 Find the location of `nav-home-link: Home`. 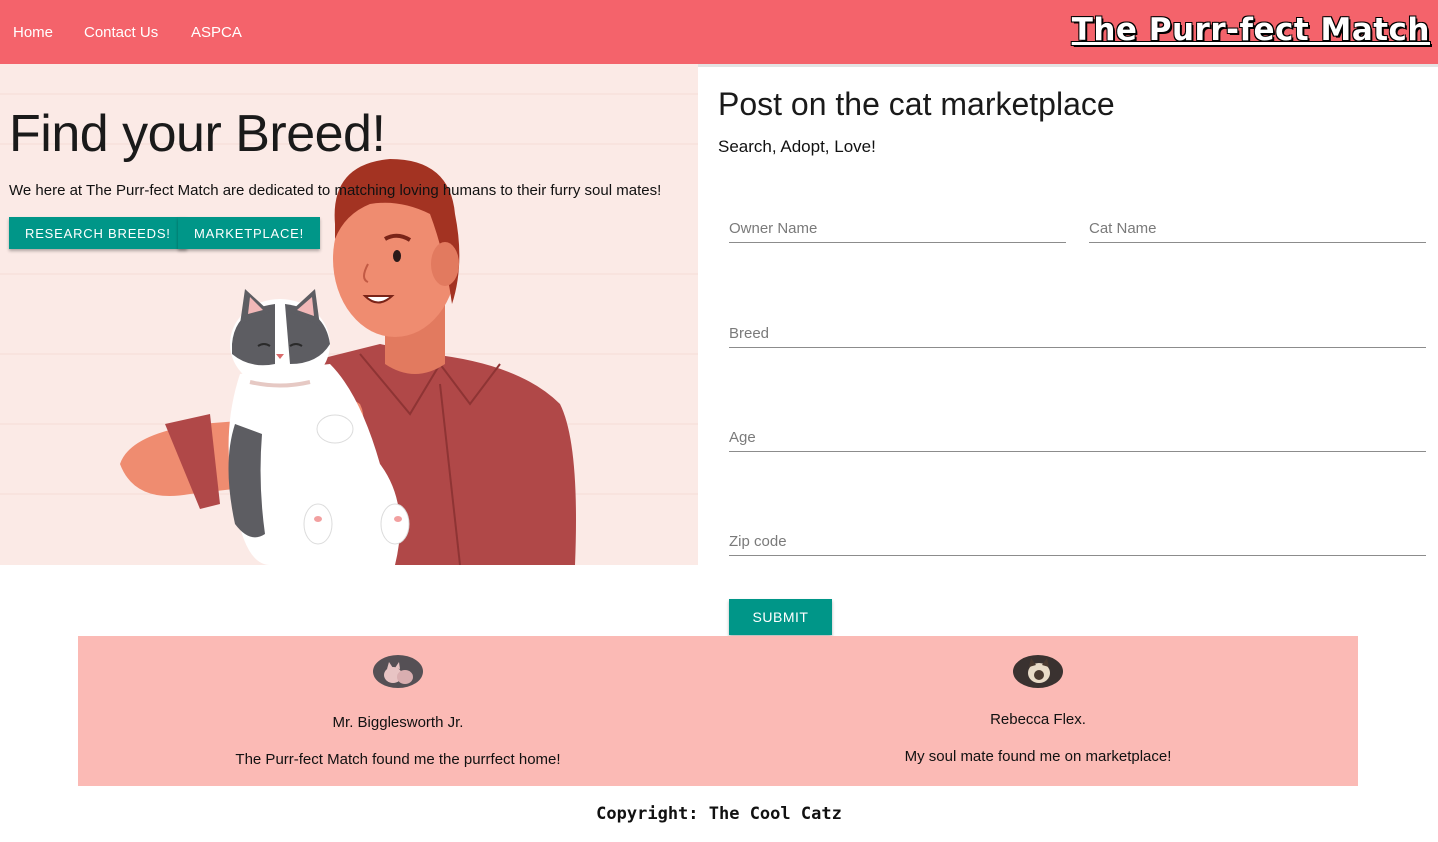

nav-home-link: Home is located at coordinates (33, 32).